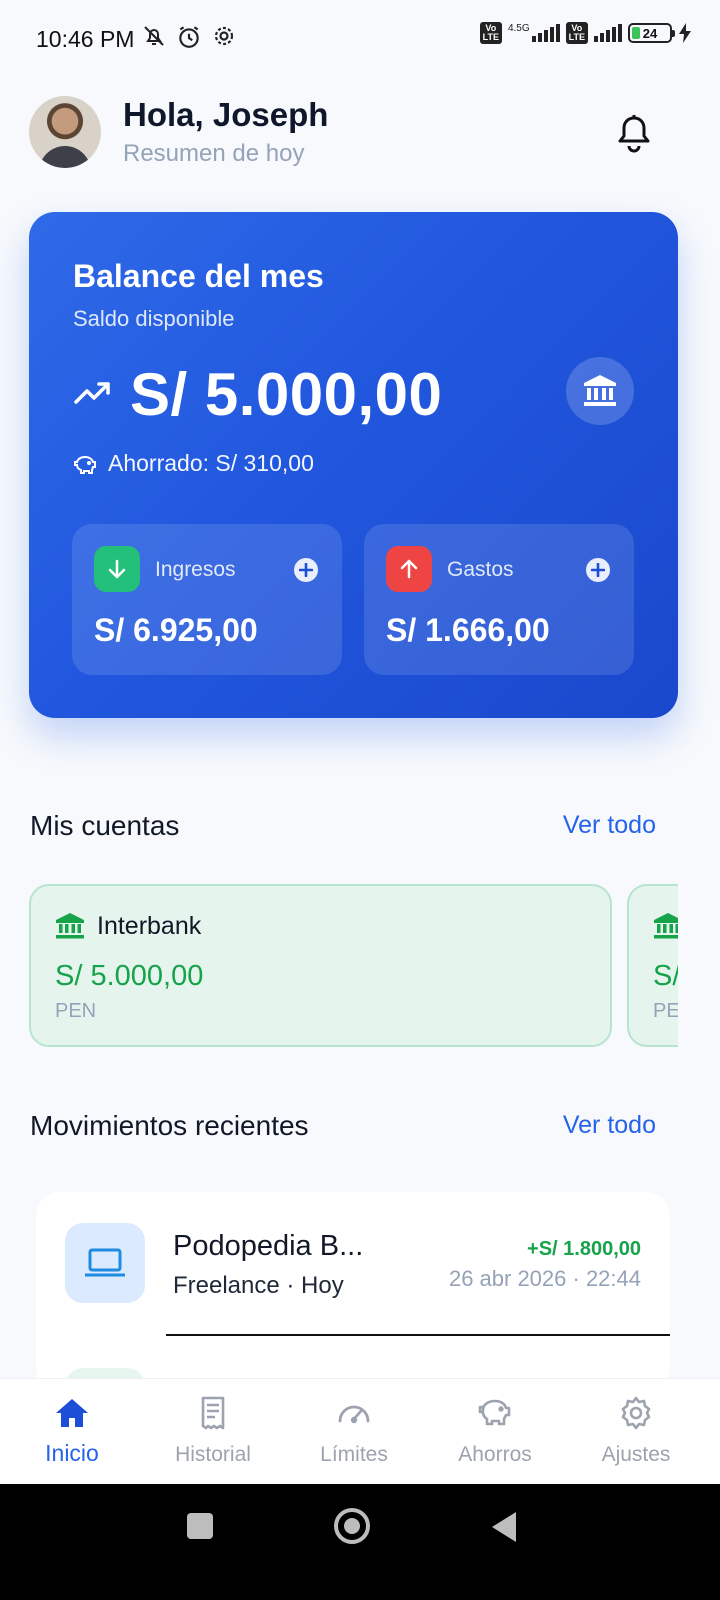 This screenshot has width=720, height=1600. I want to click on income-icon-badge, so click(117, 569).